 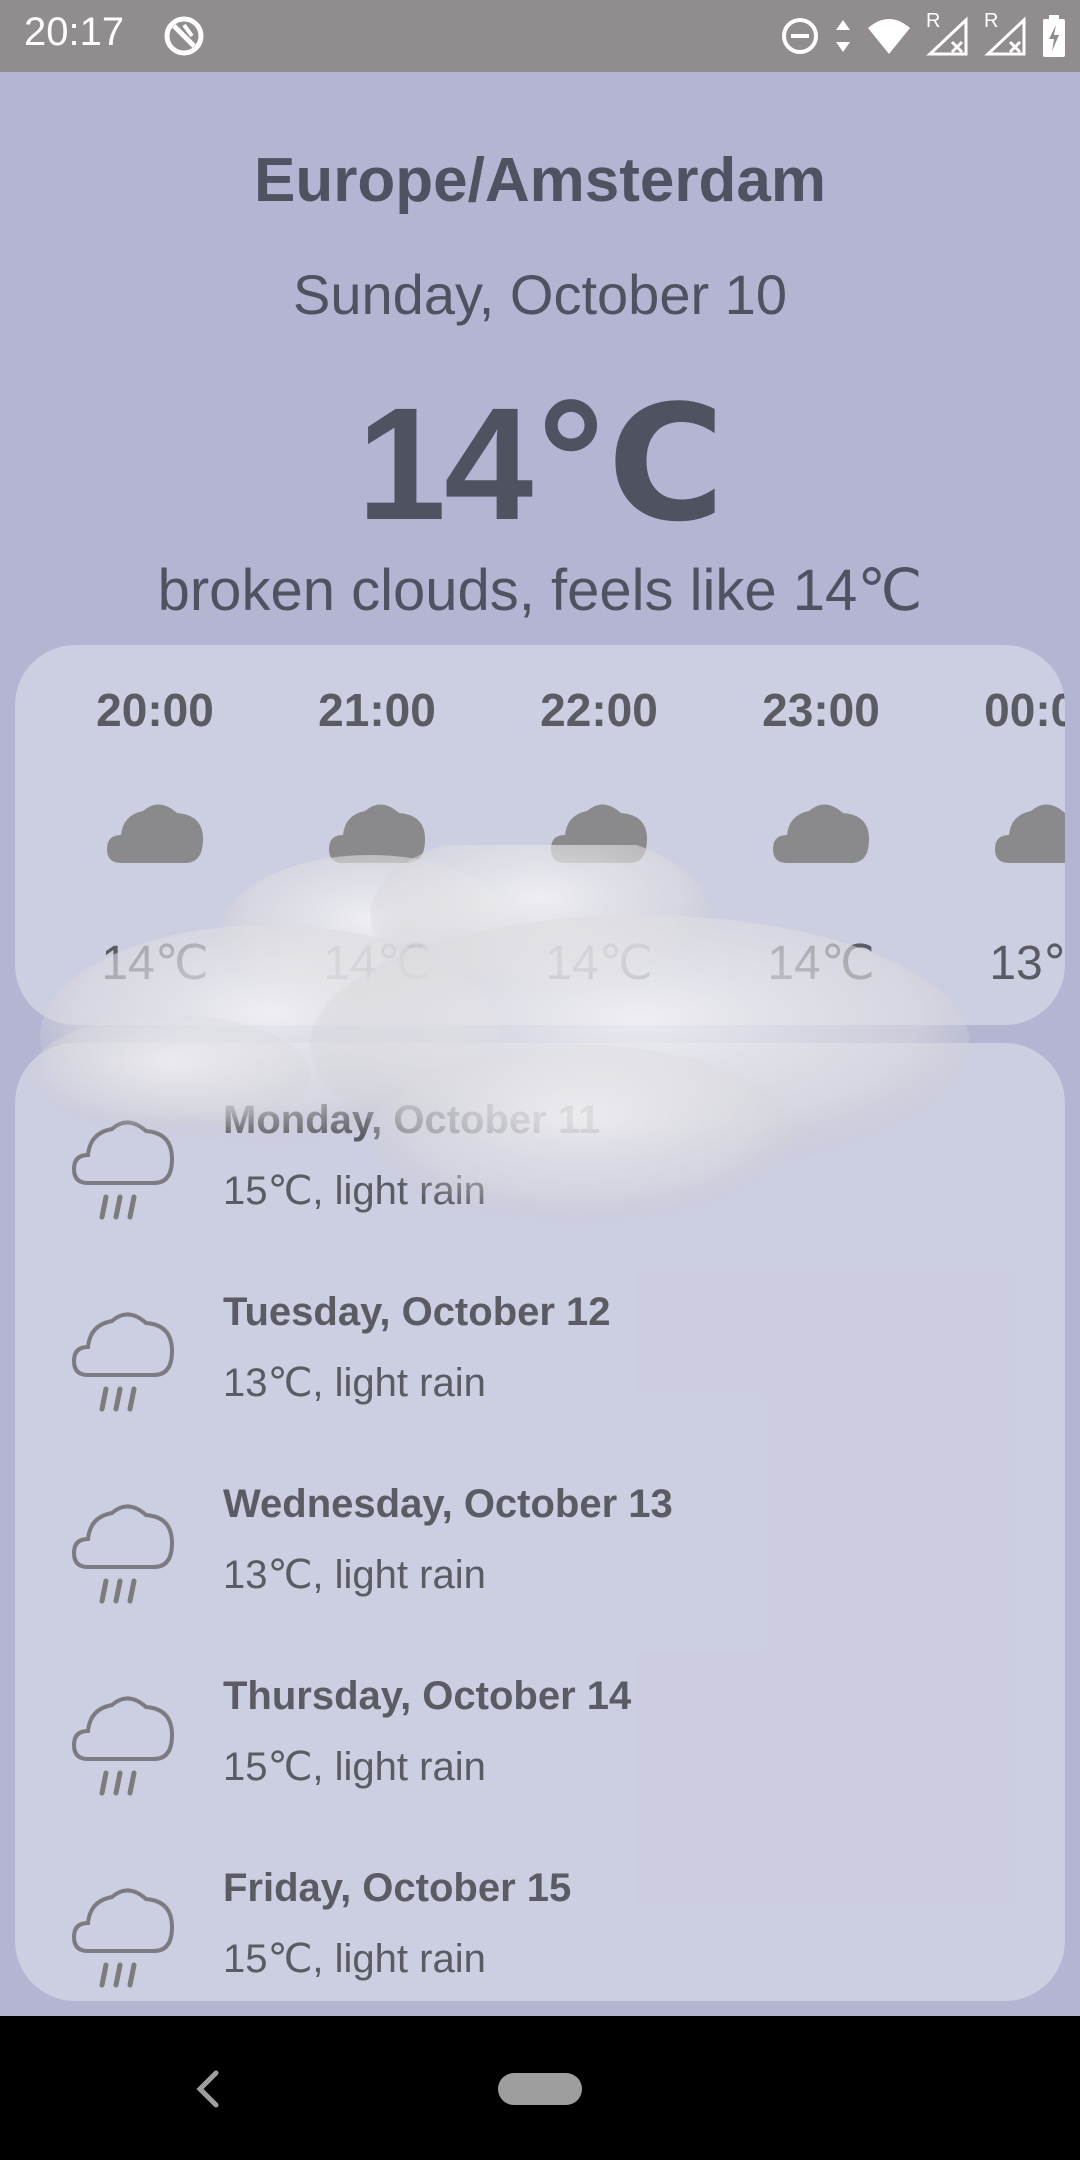 What do you see at coordinates (412, 1120) in the screenshot?
I see `day-name: Monday, October 11` at bounding box center [412, 1120].